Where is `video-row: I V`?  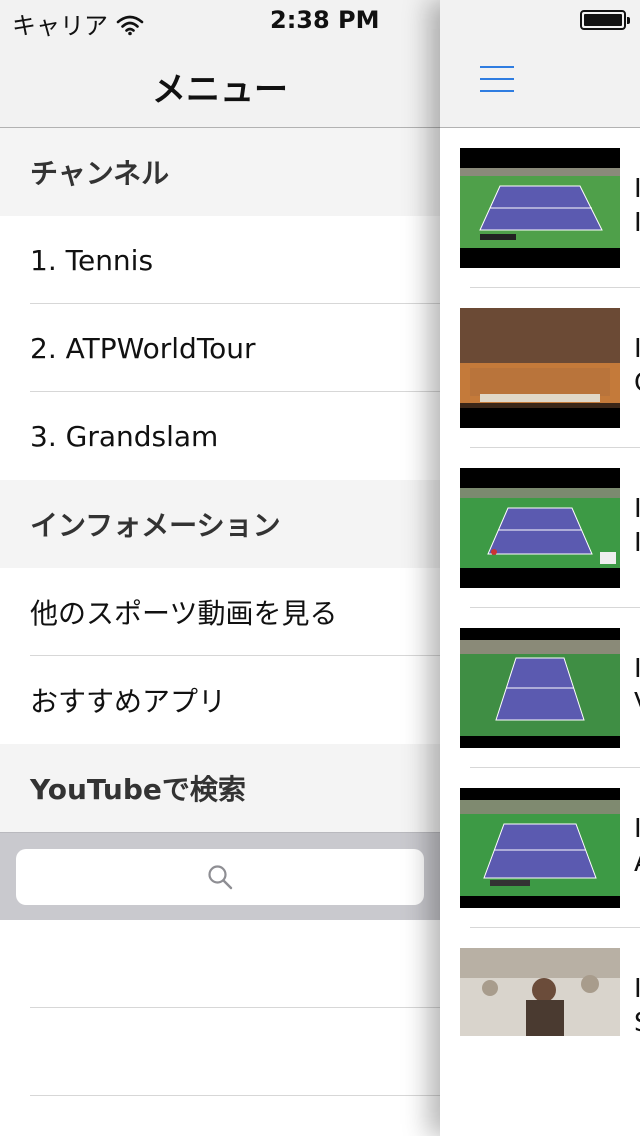
video-row: I V is located at coordinates (540, 688).